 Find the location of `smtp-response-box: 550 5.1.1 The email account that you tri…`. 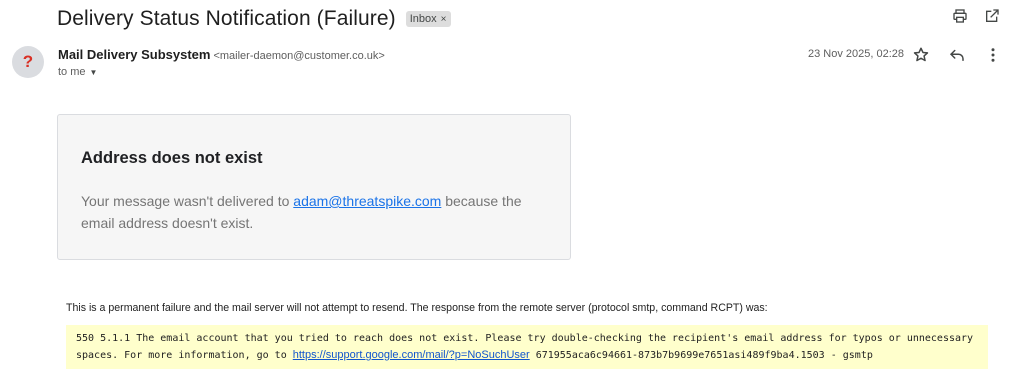

smtp-response-box: 550 5.1.1 The email account that you tri… is located at coordinates (527, 347).